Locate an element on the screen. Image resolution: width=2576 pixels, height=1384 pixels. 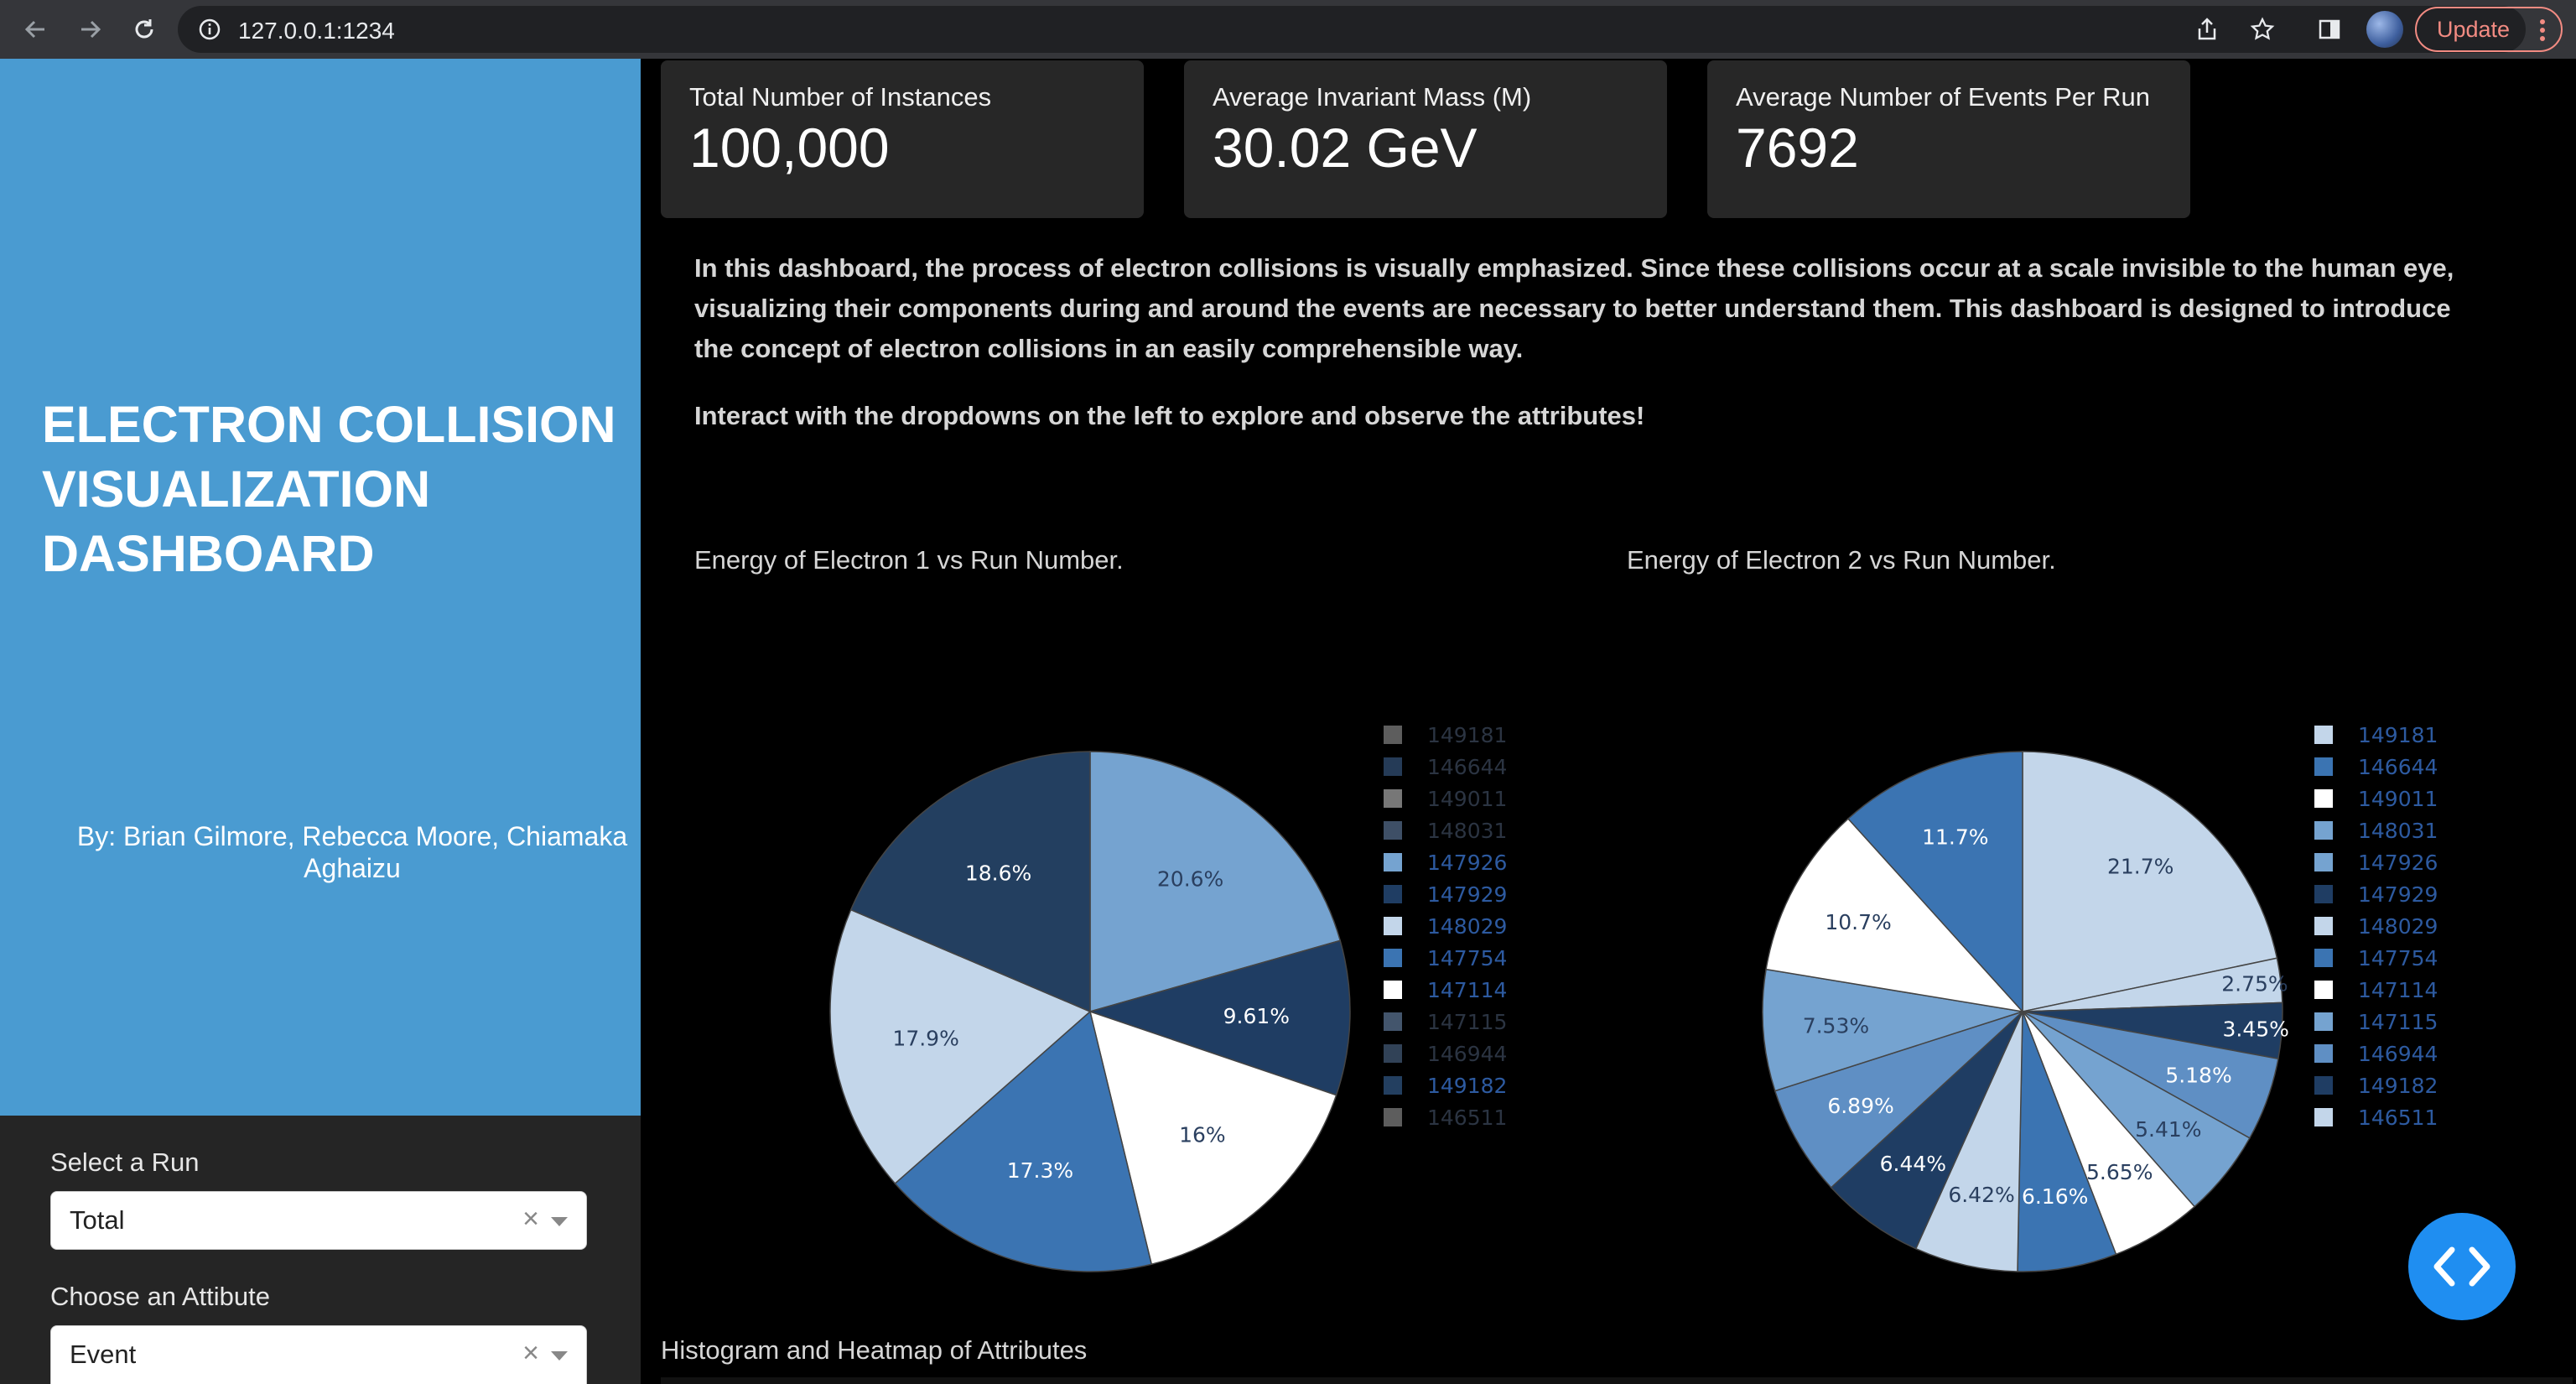
pie-2-slice-label: 5.65% is located at coordinates (2119, 1172).